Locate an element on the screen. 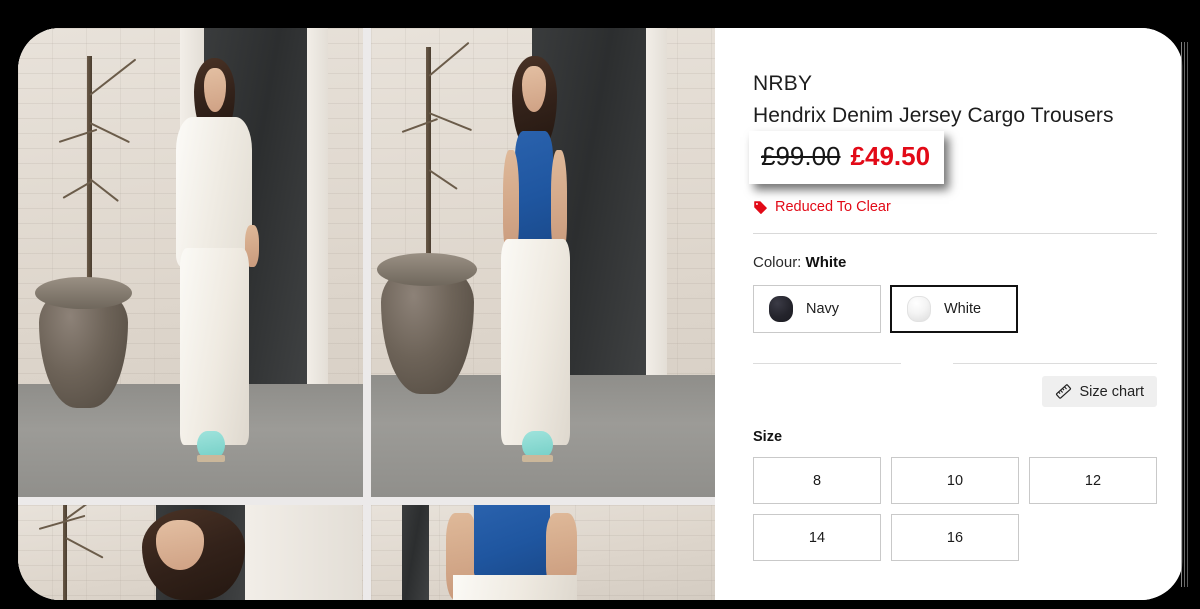 The width and height of the screenshot is (1200, 609). size-chart-row: Size chart is located at coordinates (955, 392).